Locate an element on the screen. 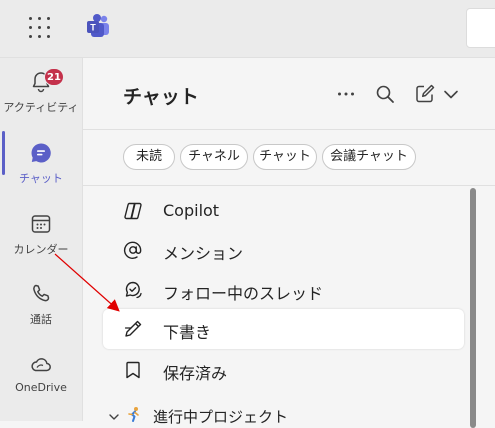 The image size is (495, 428). rail-item-chat: チャット is located at coordinates (41, 163).